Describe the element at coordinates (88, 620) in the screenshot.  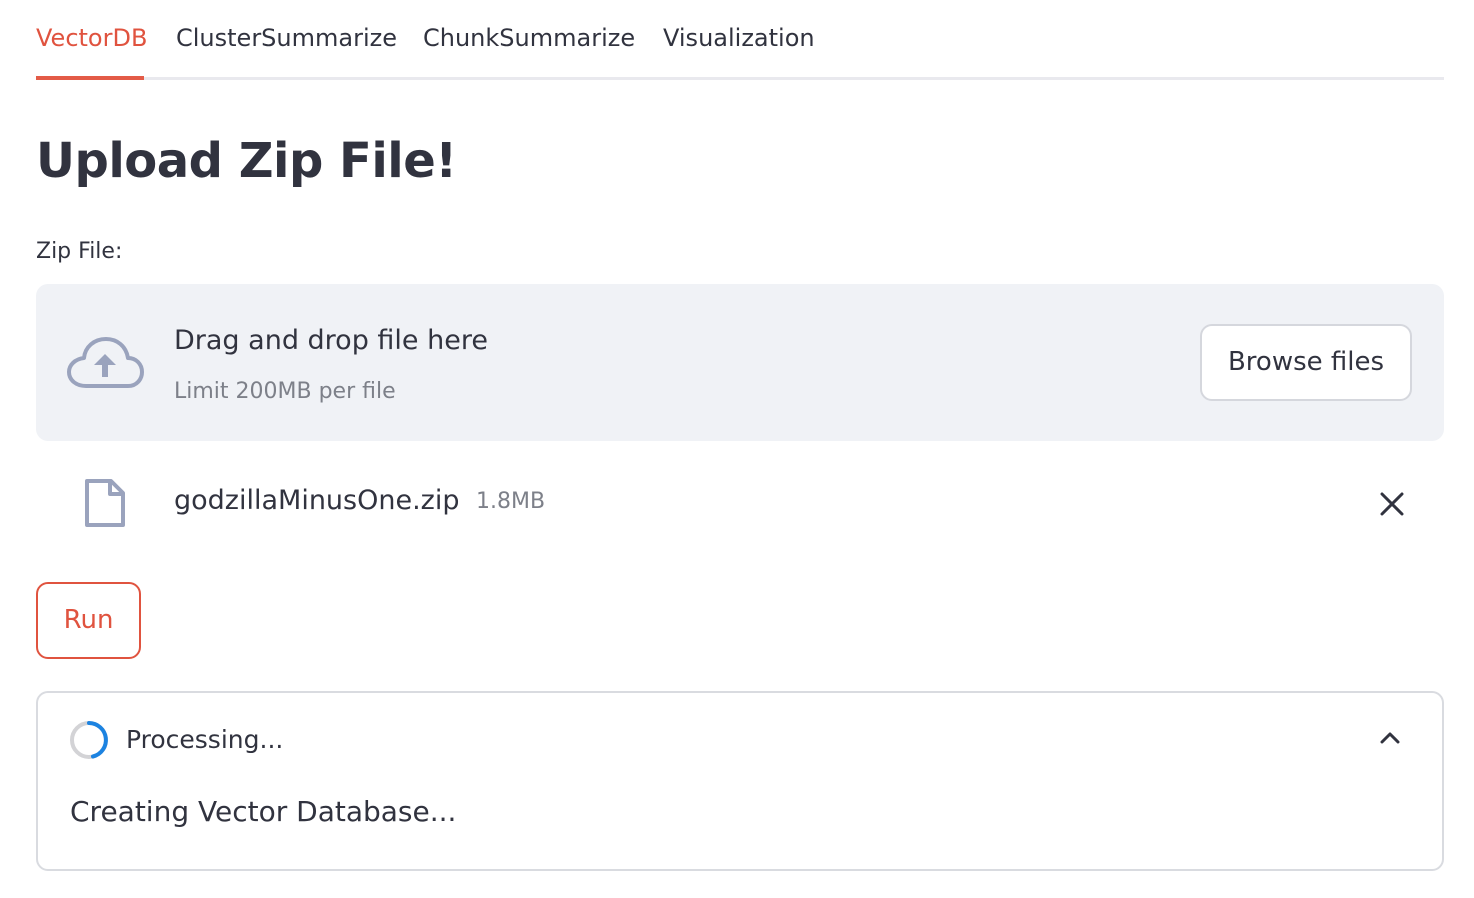
I see `run-button: Run` at that location.